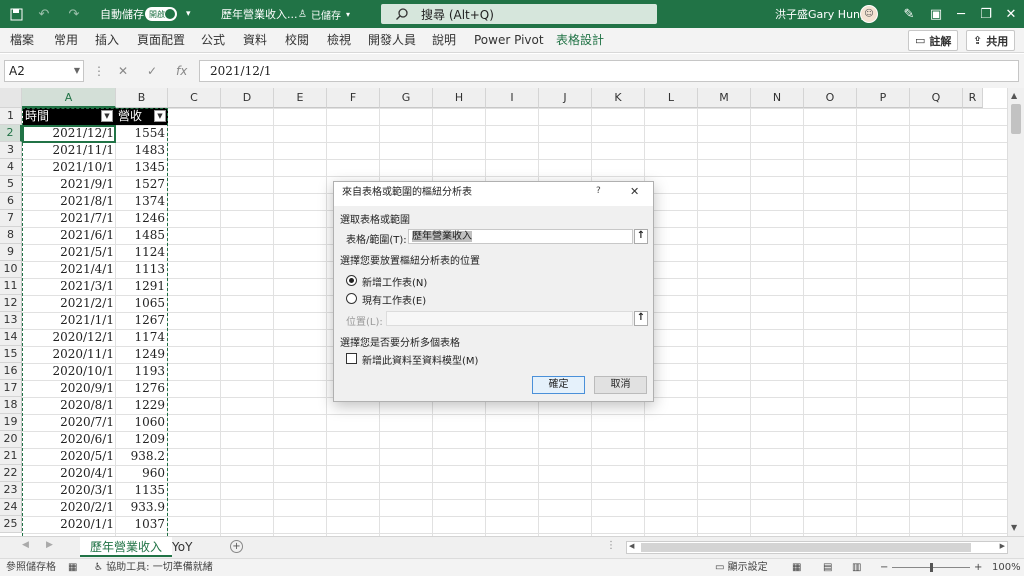 The width and height of the screenshot is (1024, 576). I want to click on help-button: ?, so click(598, 191).